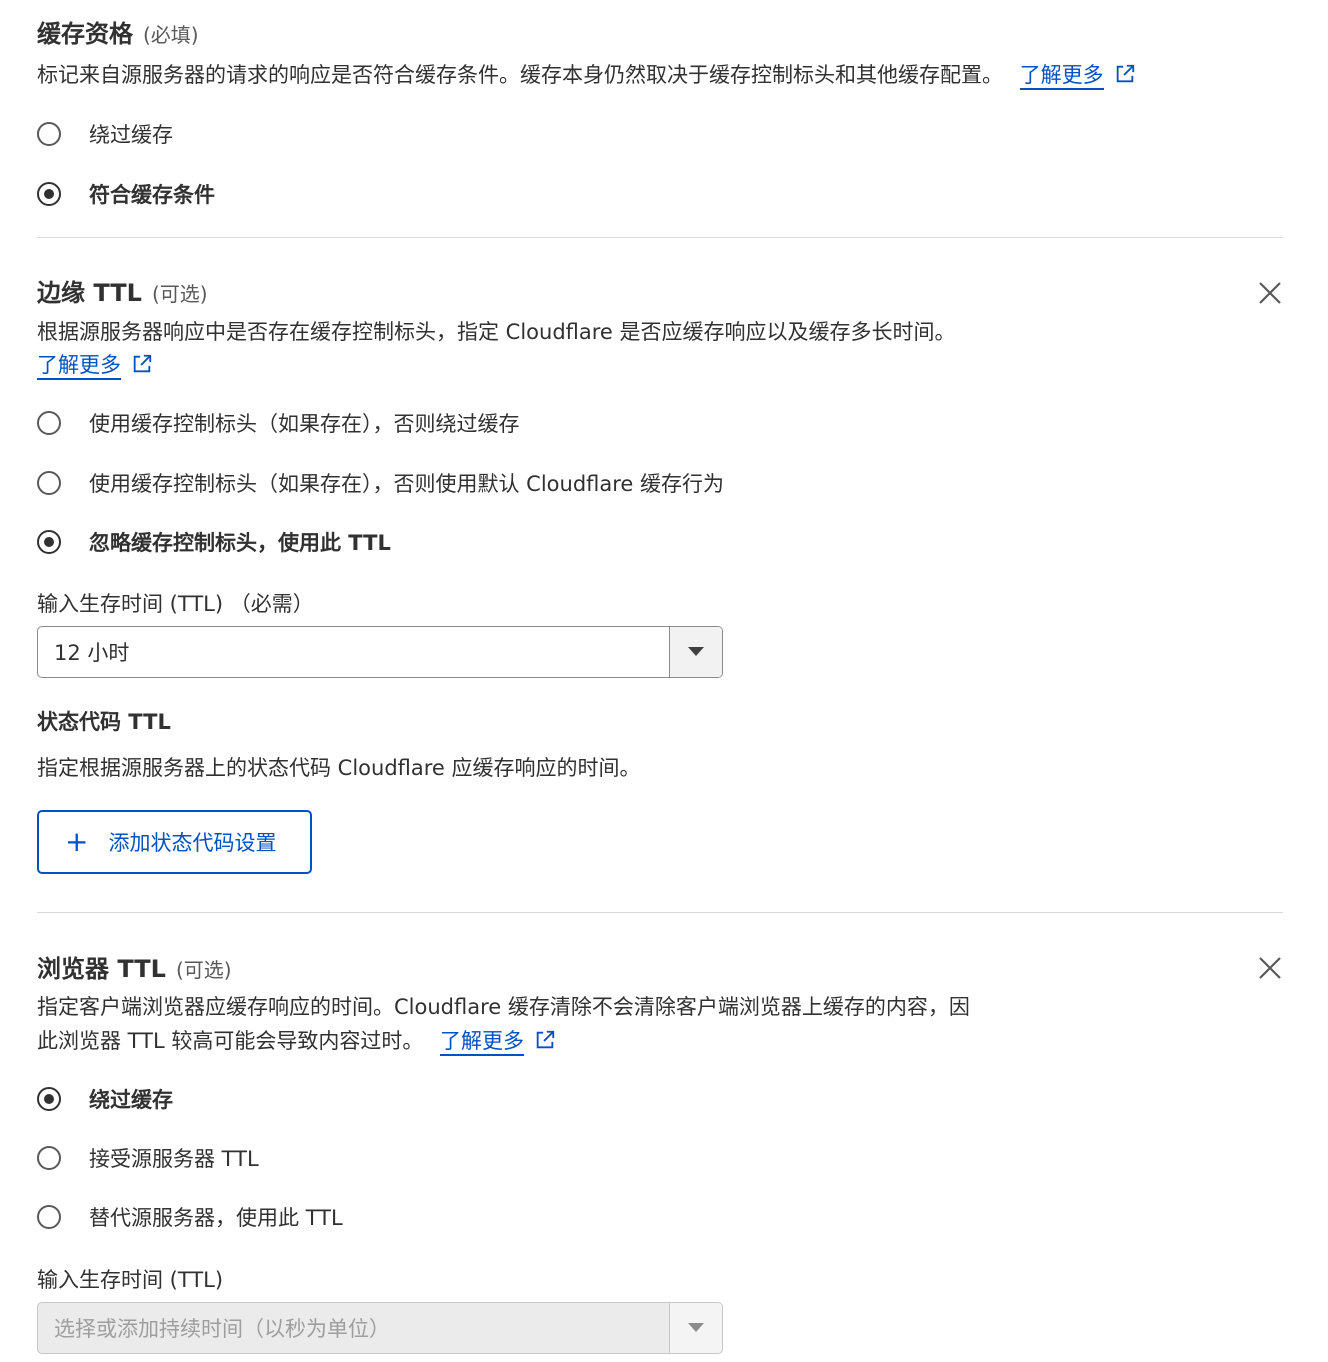 The image size is (1328, 1362). Describe the element at coordinates (216, 1218) in the screenshot. I see `radio-label: 替代源服务器，使用此 TTL` at that location.